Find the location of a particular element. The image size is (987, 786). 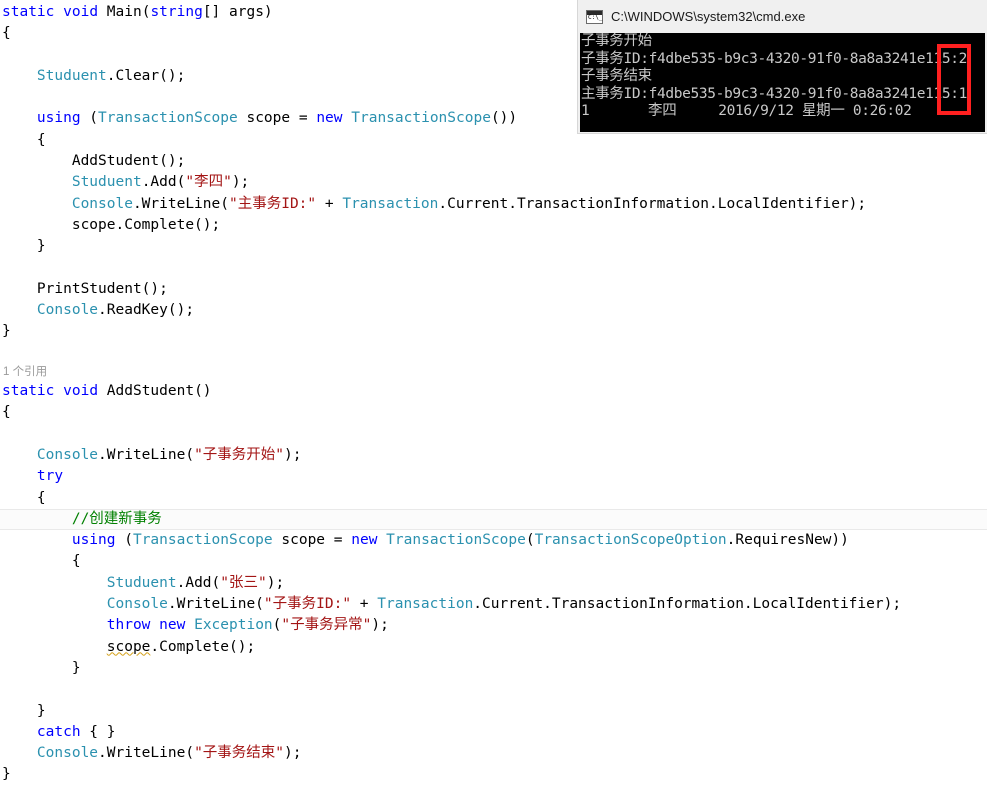

code-token: scope = is located at coordinates (312, 540).